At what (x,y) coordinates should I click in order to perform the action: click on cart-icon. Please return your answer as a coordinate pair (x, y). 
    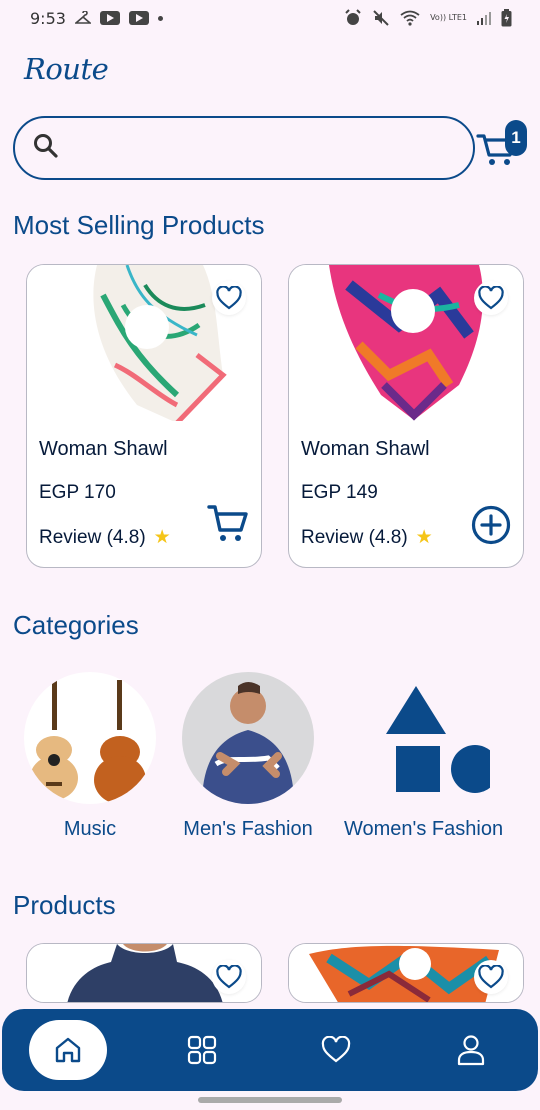
    Looking at the image, I should click on (227, 523).